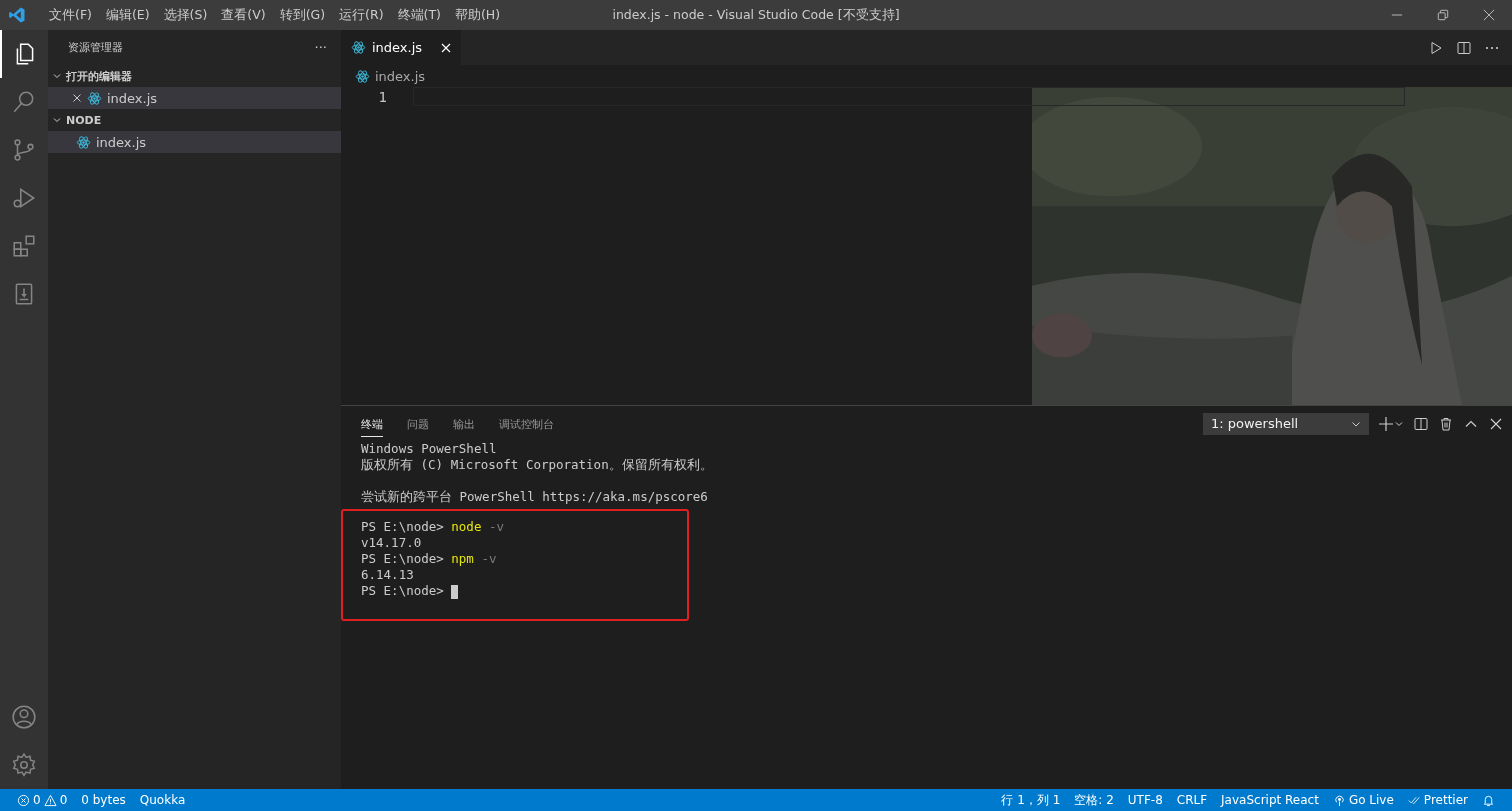 The width and height of the screenshot is (1512, 811). Describe the element at coordinates (419, 15) in the screenshot. I see `menu-item: 终端(T)` at that location.